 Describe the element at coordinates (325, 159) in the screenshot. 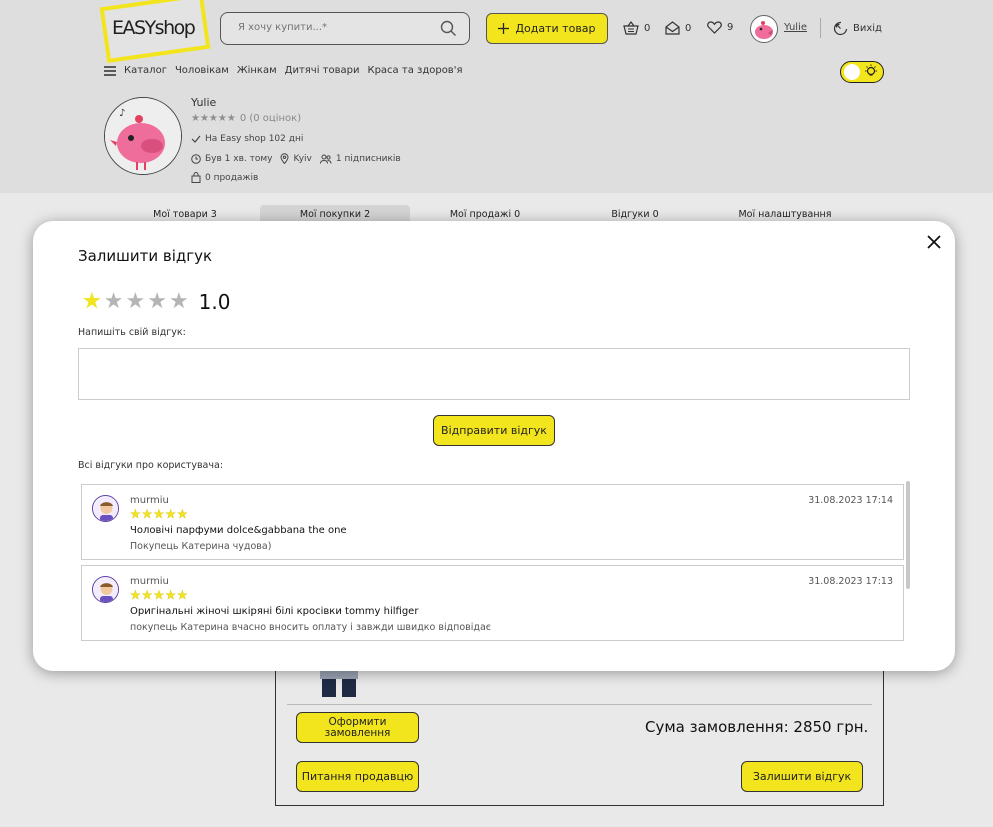

I see `followers-icon` at that location.